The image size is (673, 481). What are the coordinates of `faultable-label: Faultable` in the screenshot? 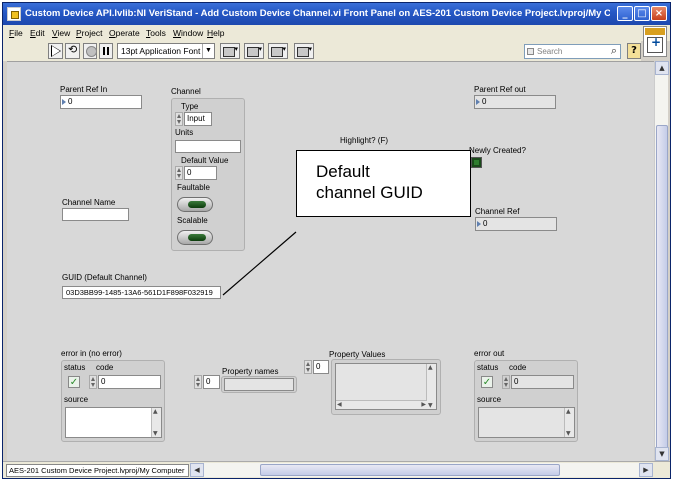 It's located at (193, 187).